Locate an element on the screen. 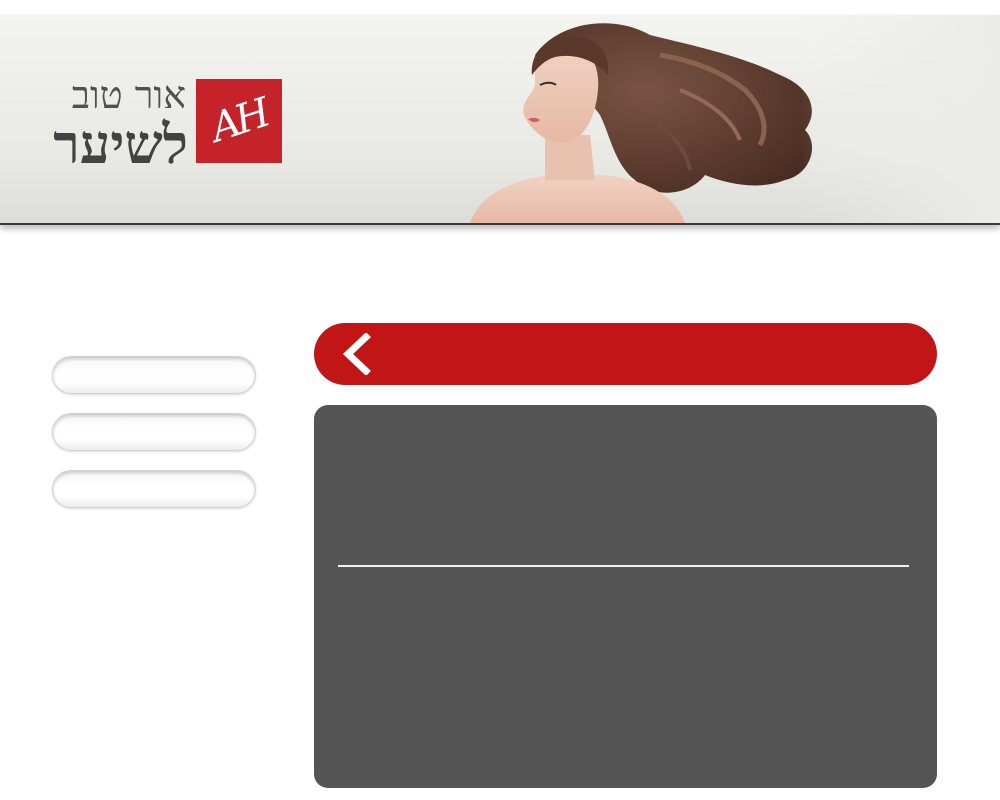 The height and width of the screenshot is (800, 1000). logo-monogram: AH is located at coordinates (239, 121).